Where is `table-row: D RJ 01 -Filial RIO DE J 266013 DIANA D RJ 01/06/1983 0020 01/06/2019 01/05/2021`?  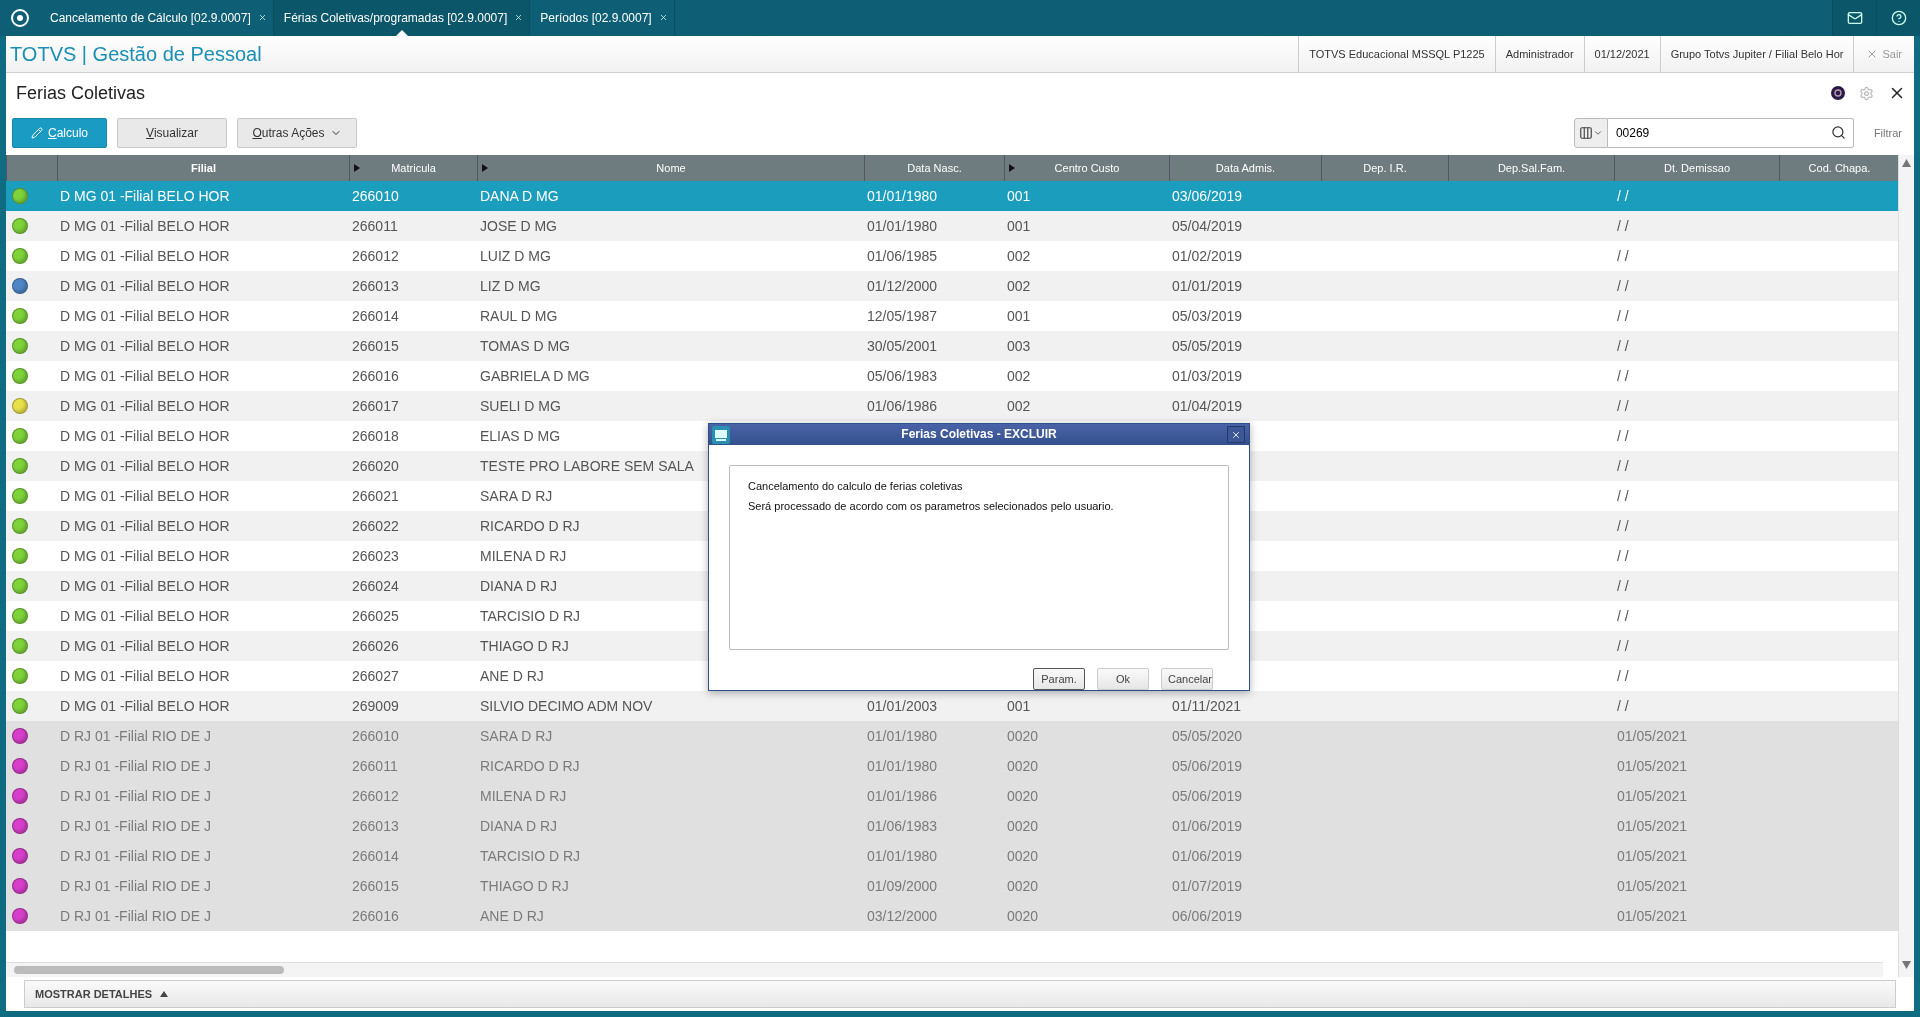 table-row: D RJ 01 -Filial RIO DE J 266013 DIANA D RJ 01/06/1983 0020 01/06/2019 01/05/2021 is located at coordinates (952, 826).